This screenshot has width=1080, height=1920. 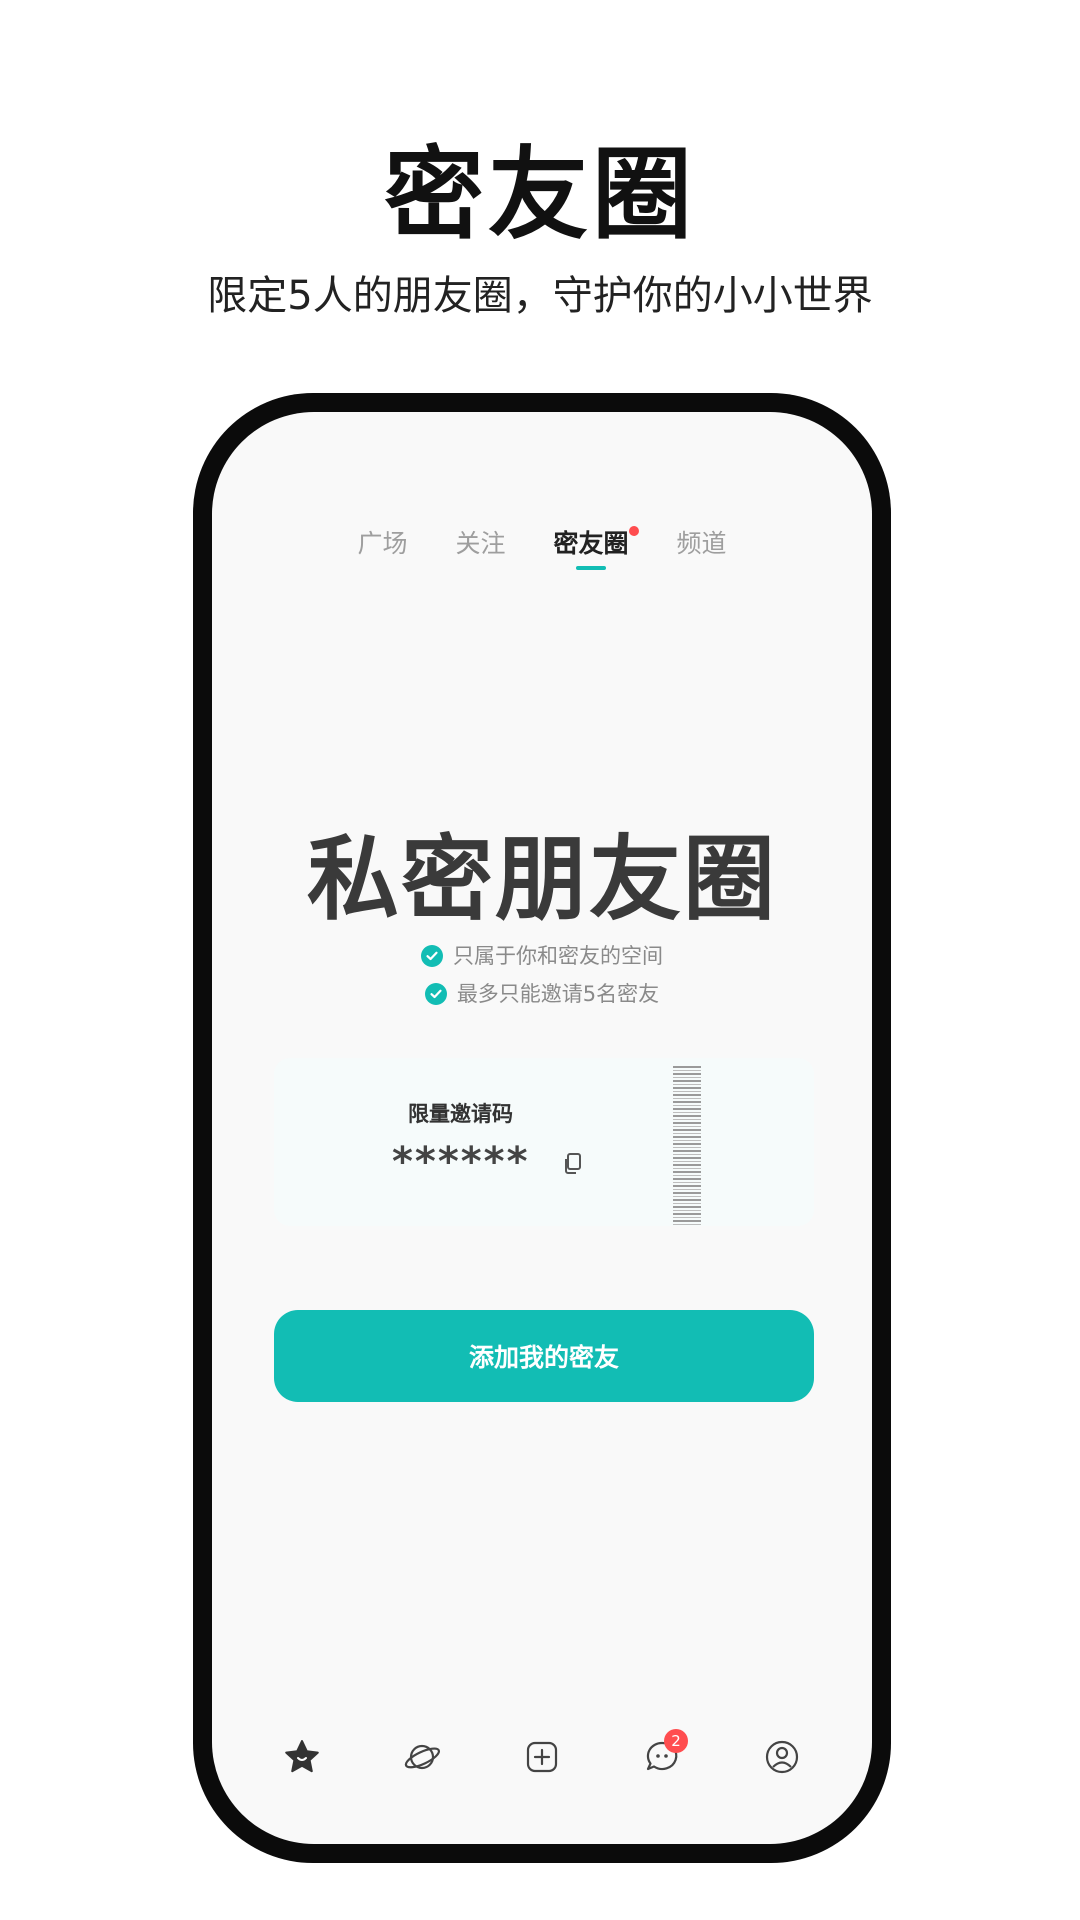 What do you see at coordinates (591, 568) in the screenshot?
I see `active-tab-indicator` at bounding box center [591, 568].